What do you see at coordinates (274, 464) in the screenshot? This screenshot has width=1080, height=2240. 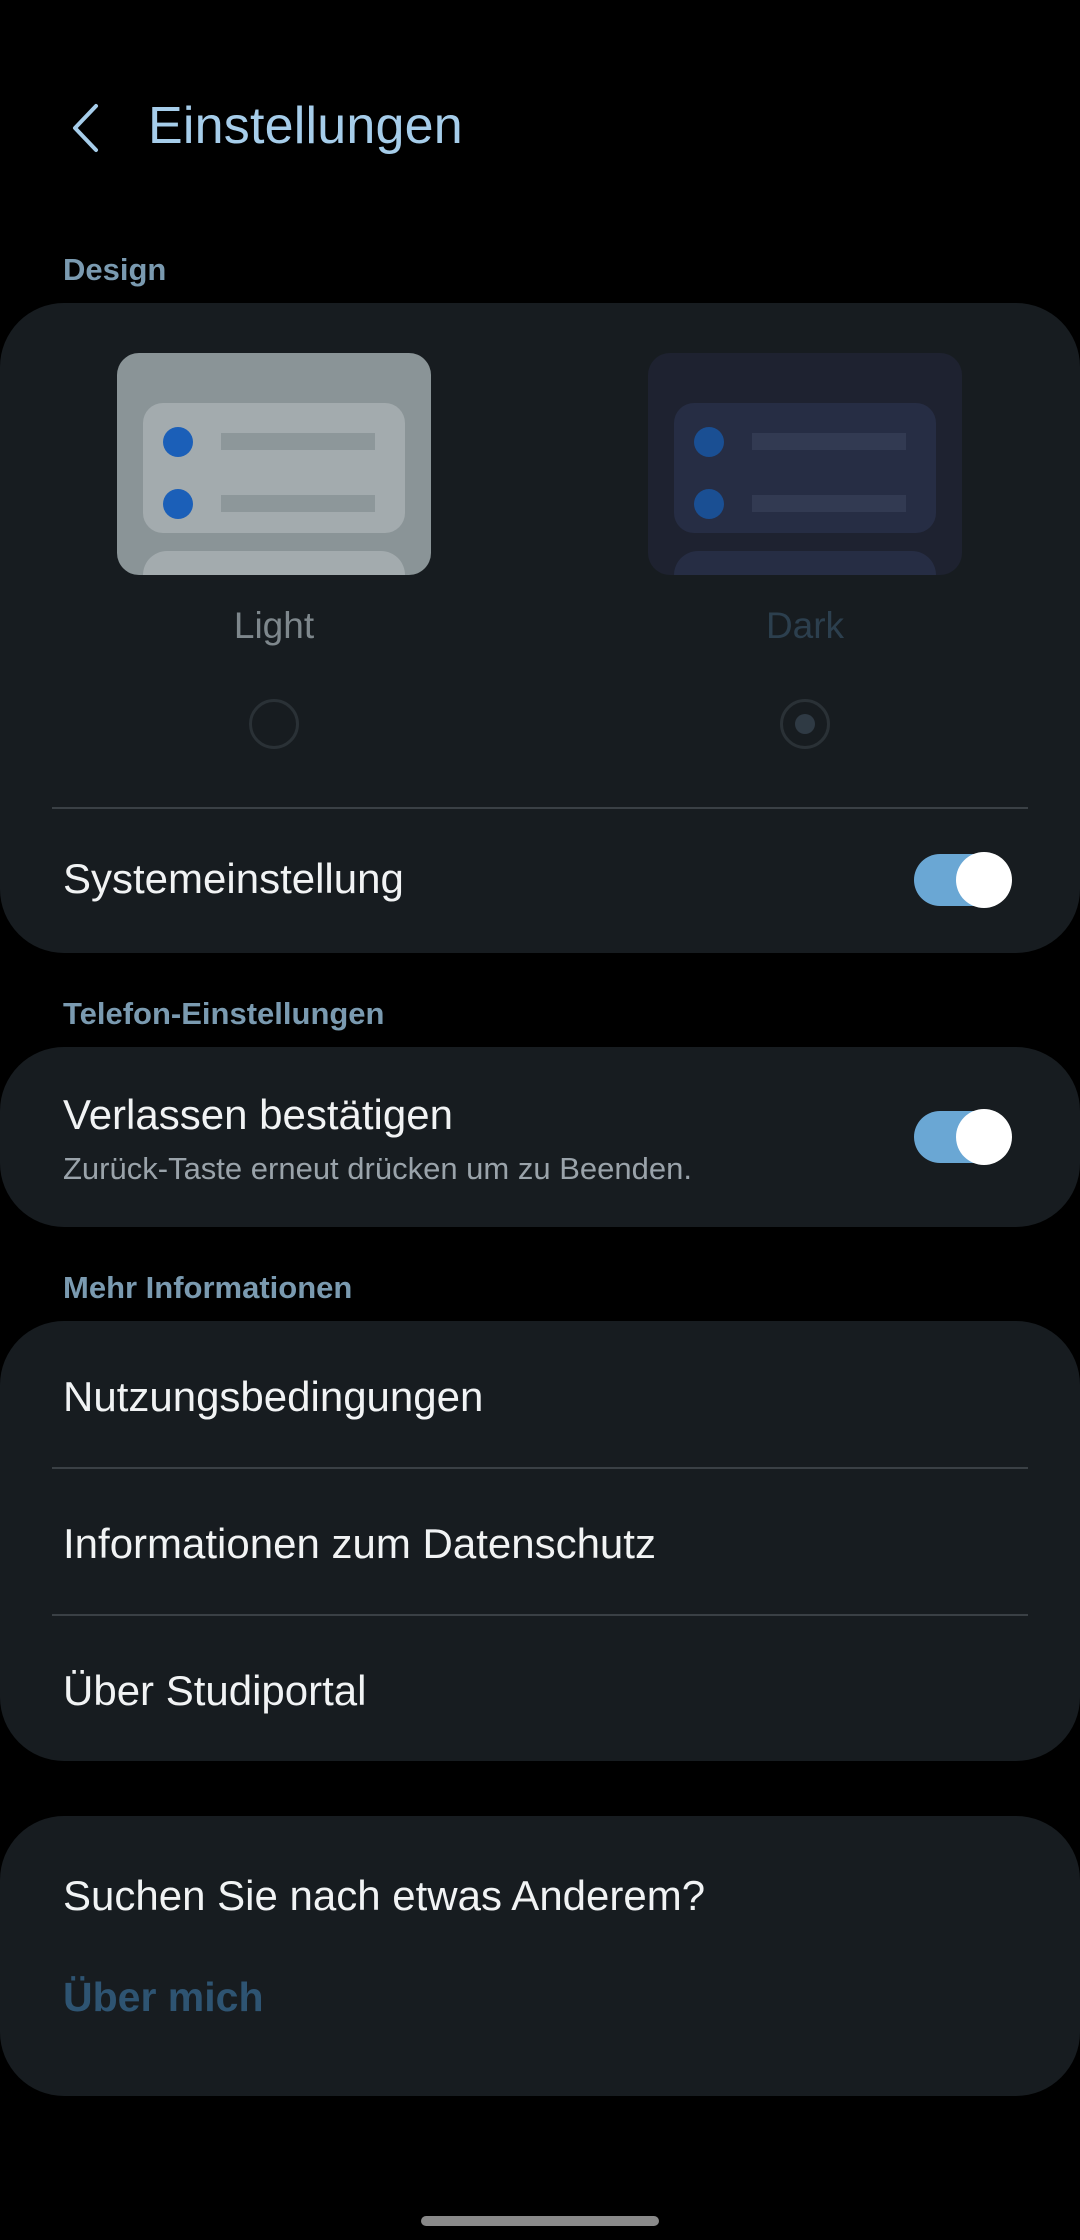 I see `light-theme-preview` at bounding box center [274, 464].